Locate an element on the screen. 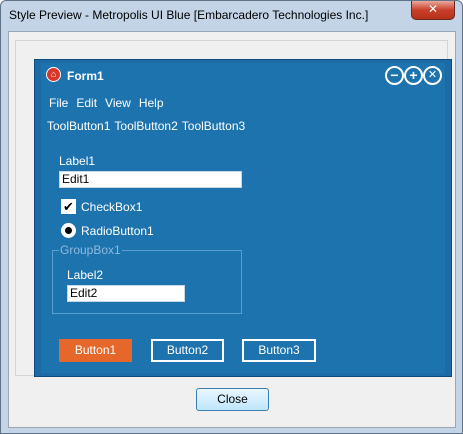 The image size is (463, 434). close-button: Close is located at coordinates (232, 399).